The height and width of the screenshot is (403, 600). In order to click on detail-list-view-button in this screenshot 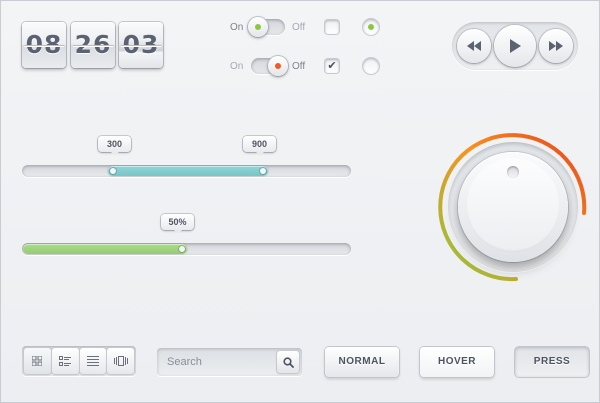, I will do `click(65, 361)`.